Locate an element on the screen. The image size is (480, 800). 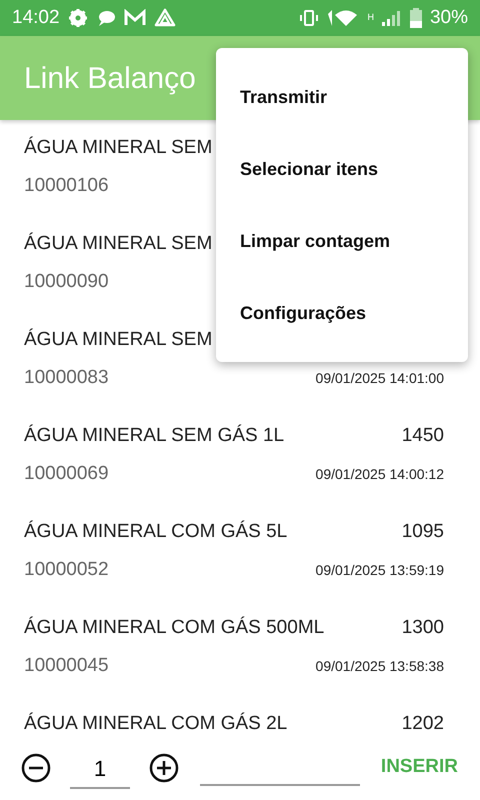
item-date: 09/01/2025 14:01:00 is located at coordinates (380, 378).